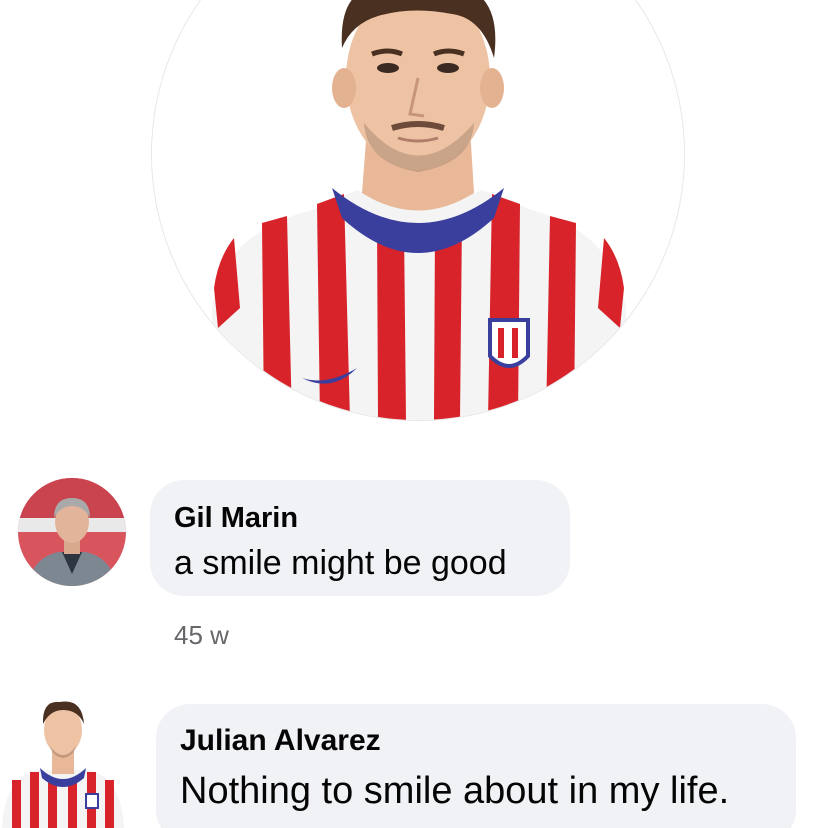 The image size is (828, 828). What do you see at coordinates (63, 764) in the screenshot?
I see `footballer-avatar-image` at bounding box center [63, 764].